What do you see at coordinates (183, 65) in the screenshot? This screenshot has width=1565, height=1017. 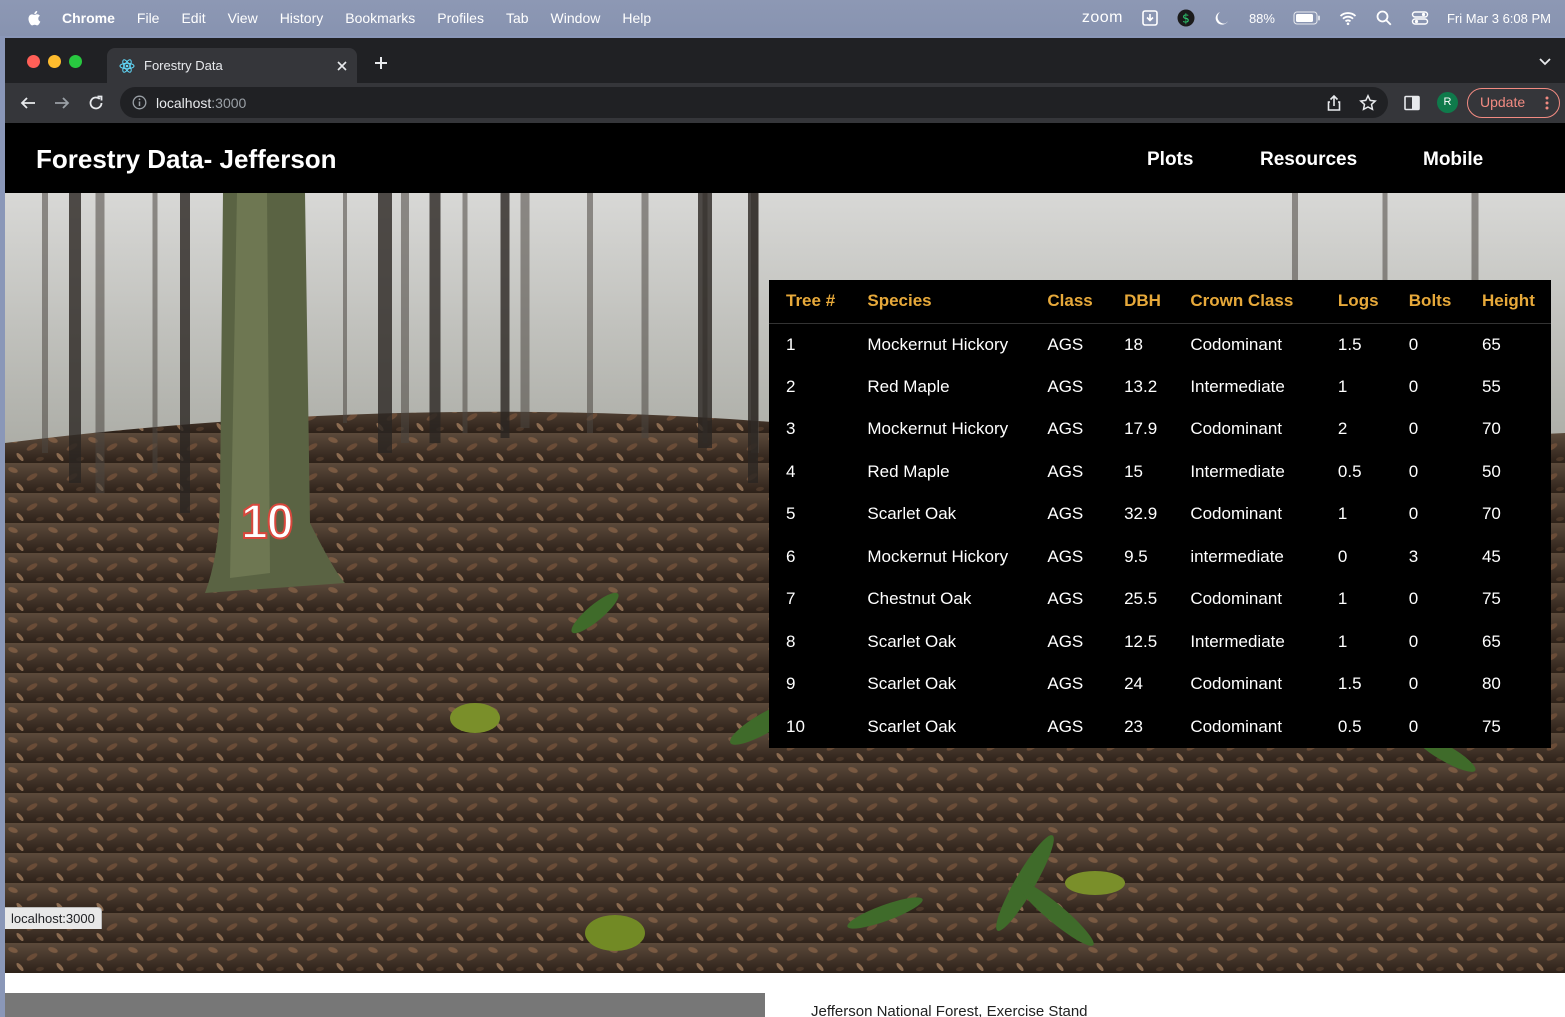 I see `tab-title: Forestry Data` at bounding box center [183, 65].